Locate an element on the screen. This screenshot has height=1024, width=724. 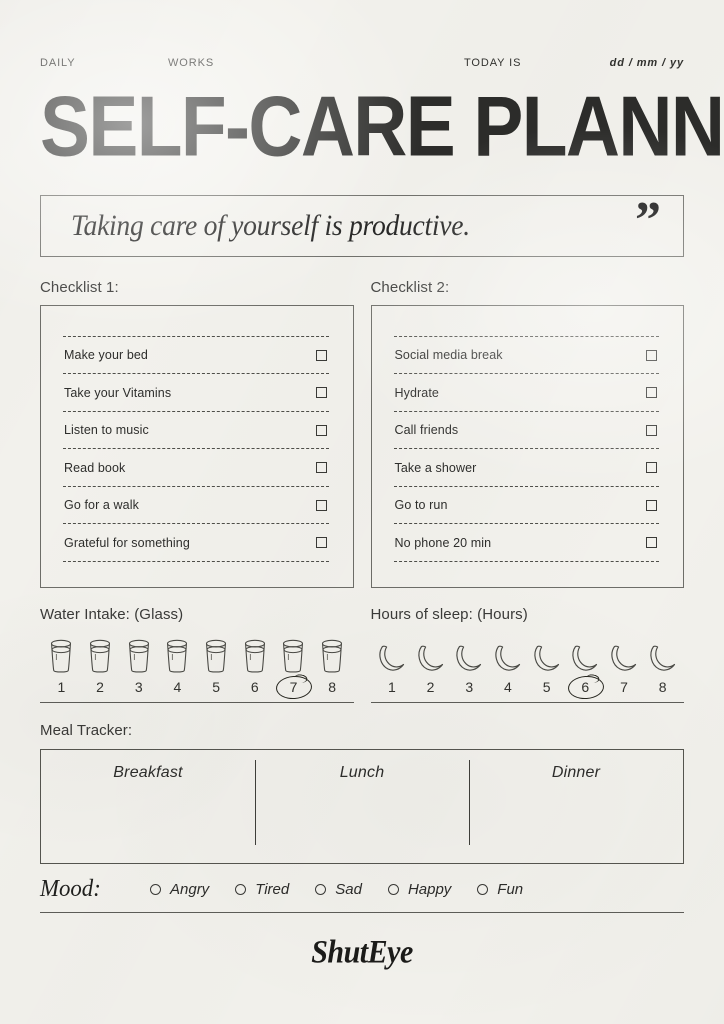
checklist-row: Go to run is located at coordinates (526, 504).